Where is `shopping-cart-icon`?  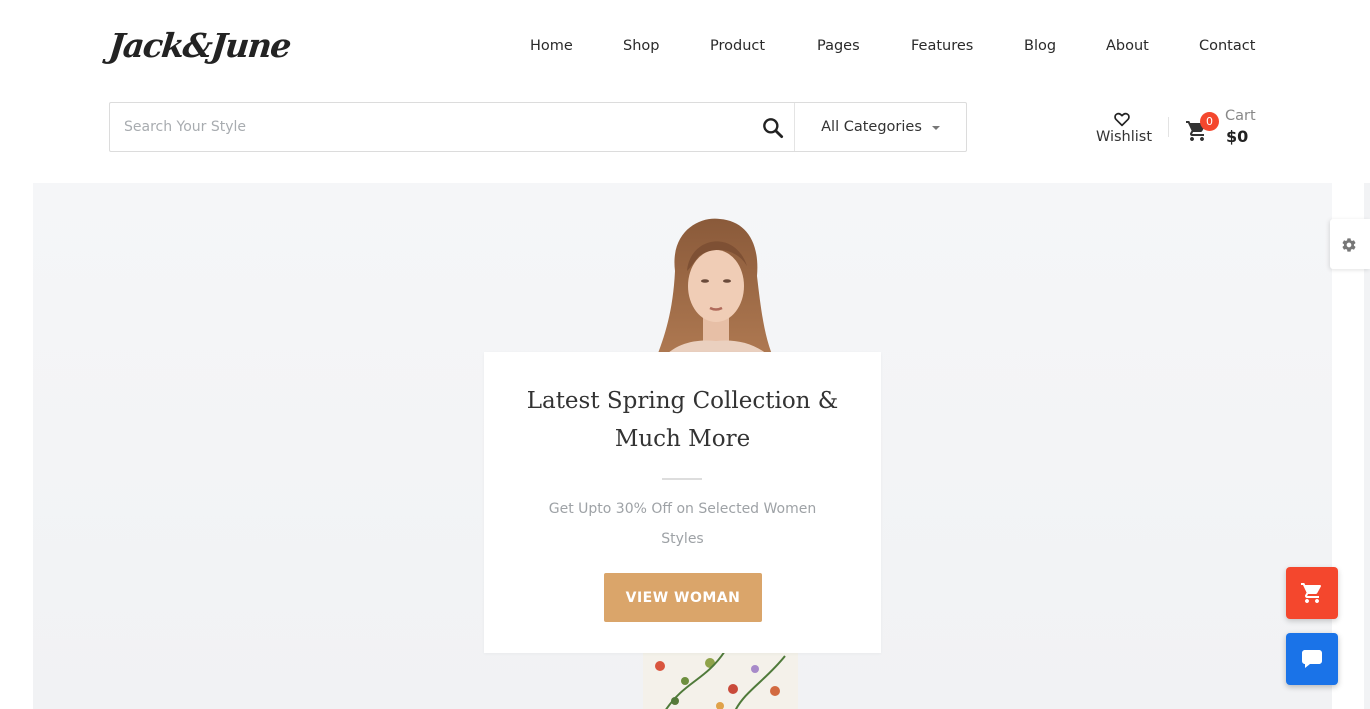
shopping-cart-icon is located at coordinates (1311, 593).